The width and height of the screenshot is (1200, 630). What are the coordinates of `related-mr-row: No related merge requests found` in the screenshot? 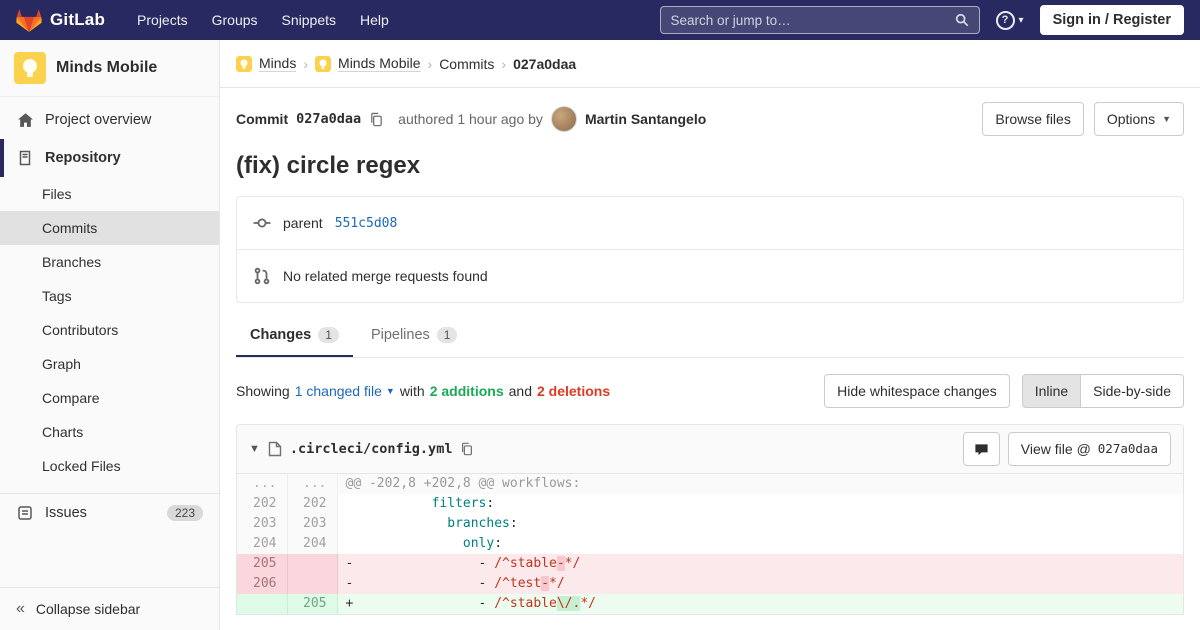 It's located at (710, 275).